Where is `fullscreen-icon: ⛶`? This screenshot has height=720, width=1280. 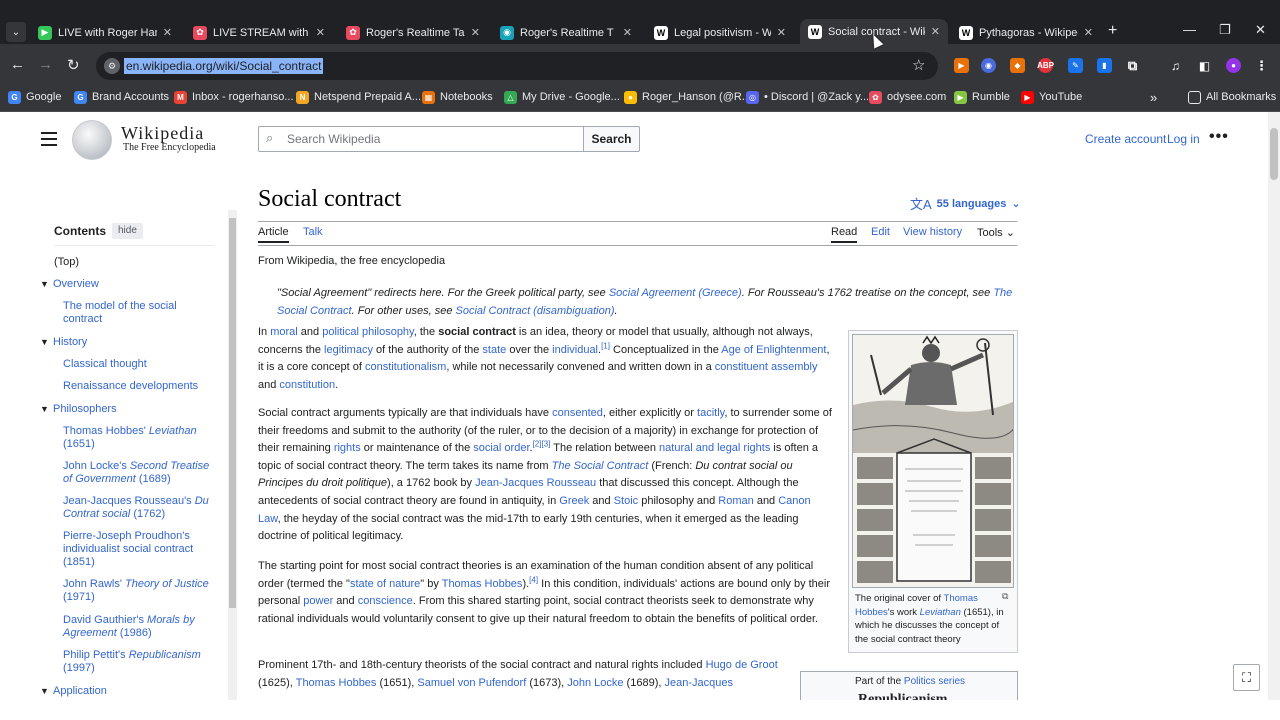 fullscreen-icon: ⛶ is located at coordinates (1246, 677).